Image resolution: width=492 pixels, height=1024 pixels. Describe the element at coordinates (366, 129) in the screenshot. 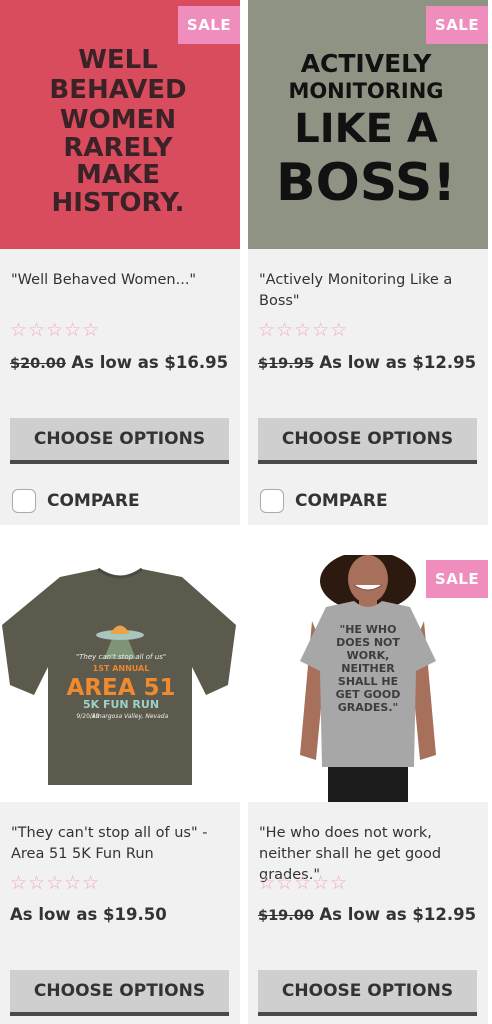

I see `svg-text: LIKE A` at that location.